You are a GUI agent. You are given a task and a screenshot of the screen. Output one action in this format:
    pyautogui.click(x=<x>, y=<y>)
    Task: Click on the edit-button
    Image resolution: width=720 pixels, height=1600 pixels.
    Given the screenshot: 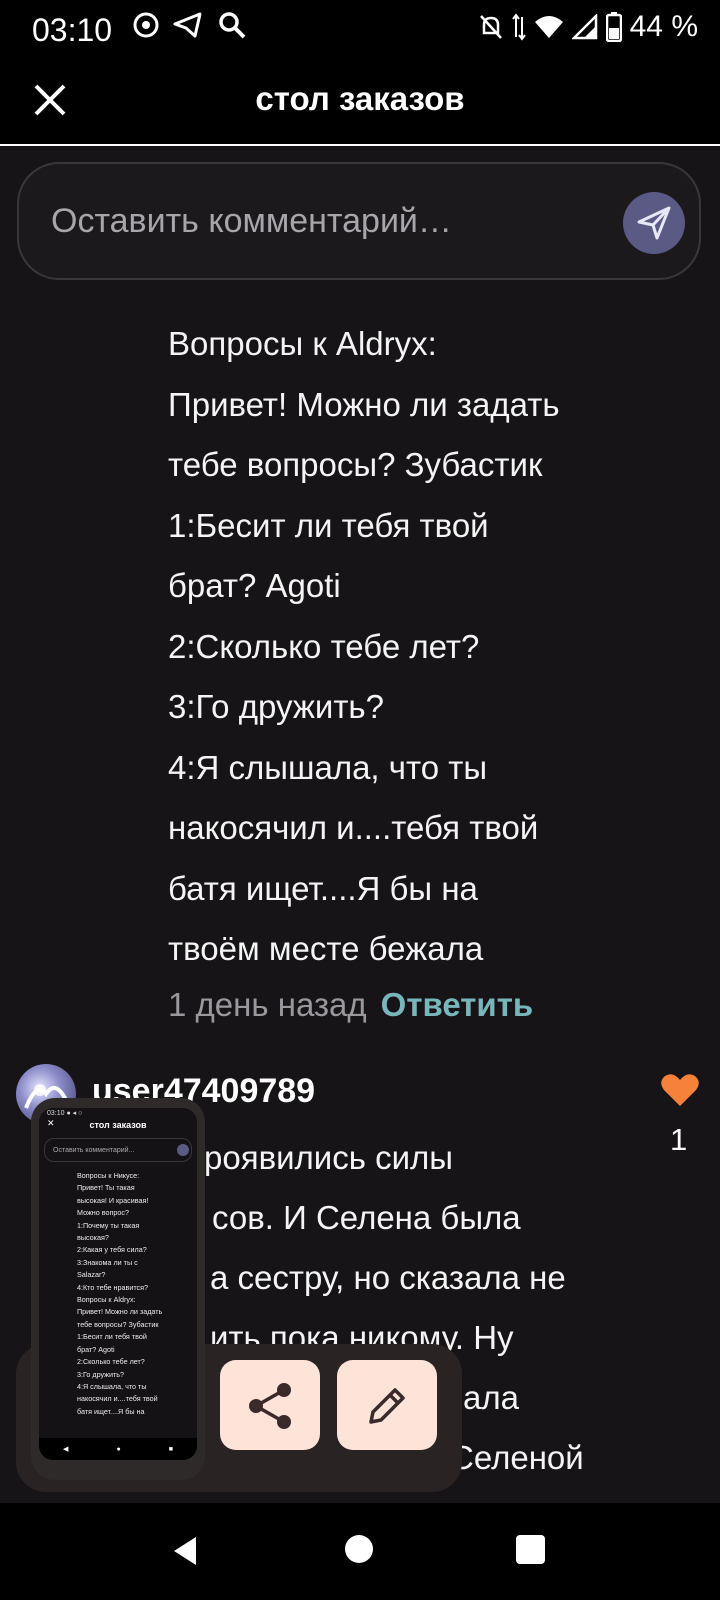 What is the action you would take?
    pyautogui.click(x=387, y=1405)
    